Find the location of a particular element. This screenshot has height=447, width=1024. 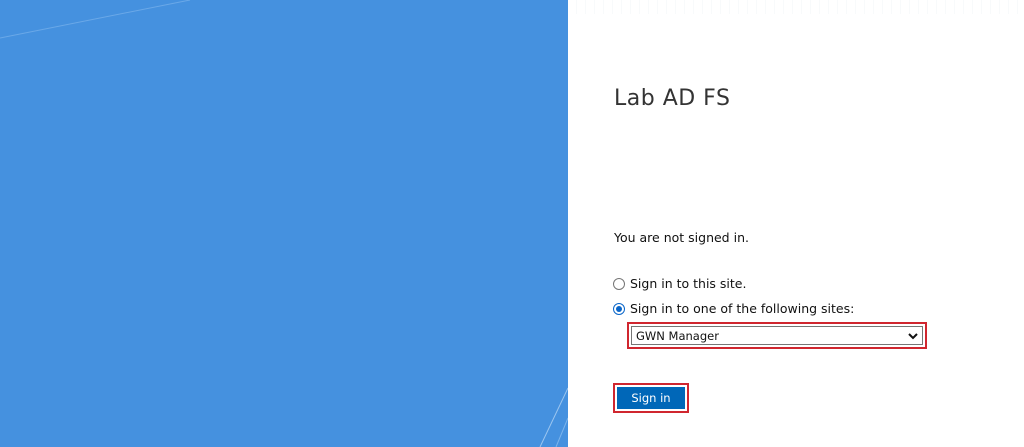

illustration-line-bottom is located at coordinates (553, 417).